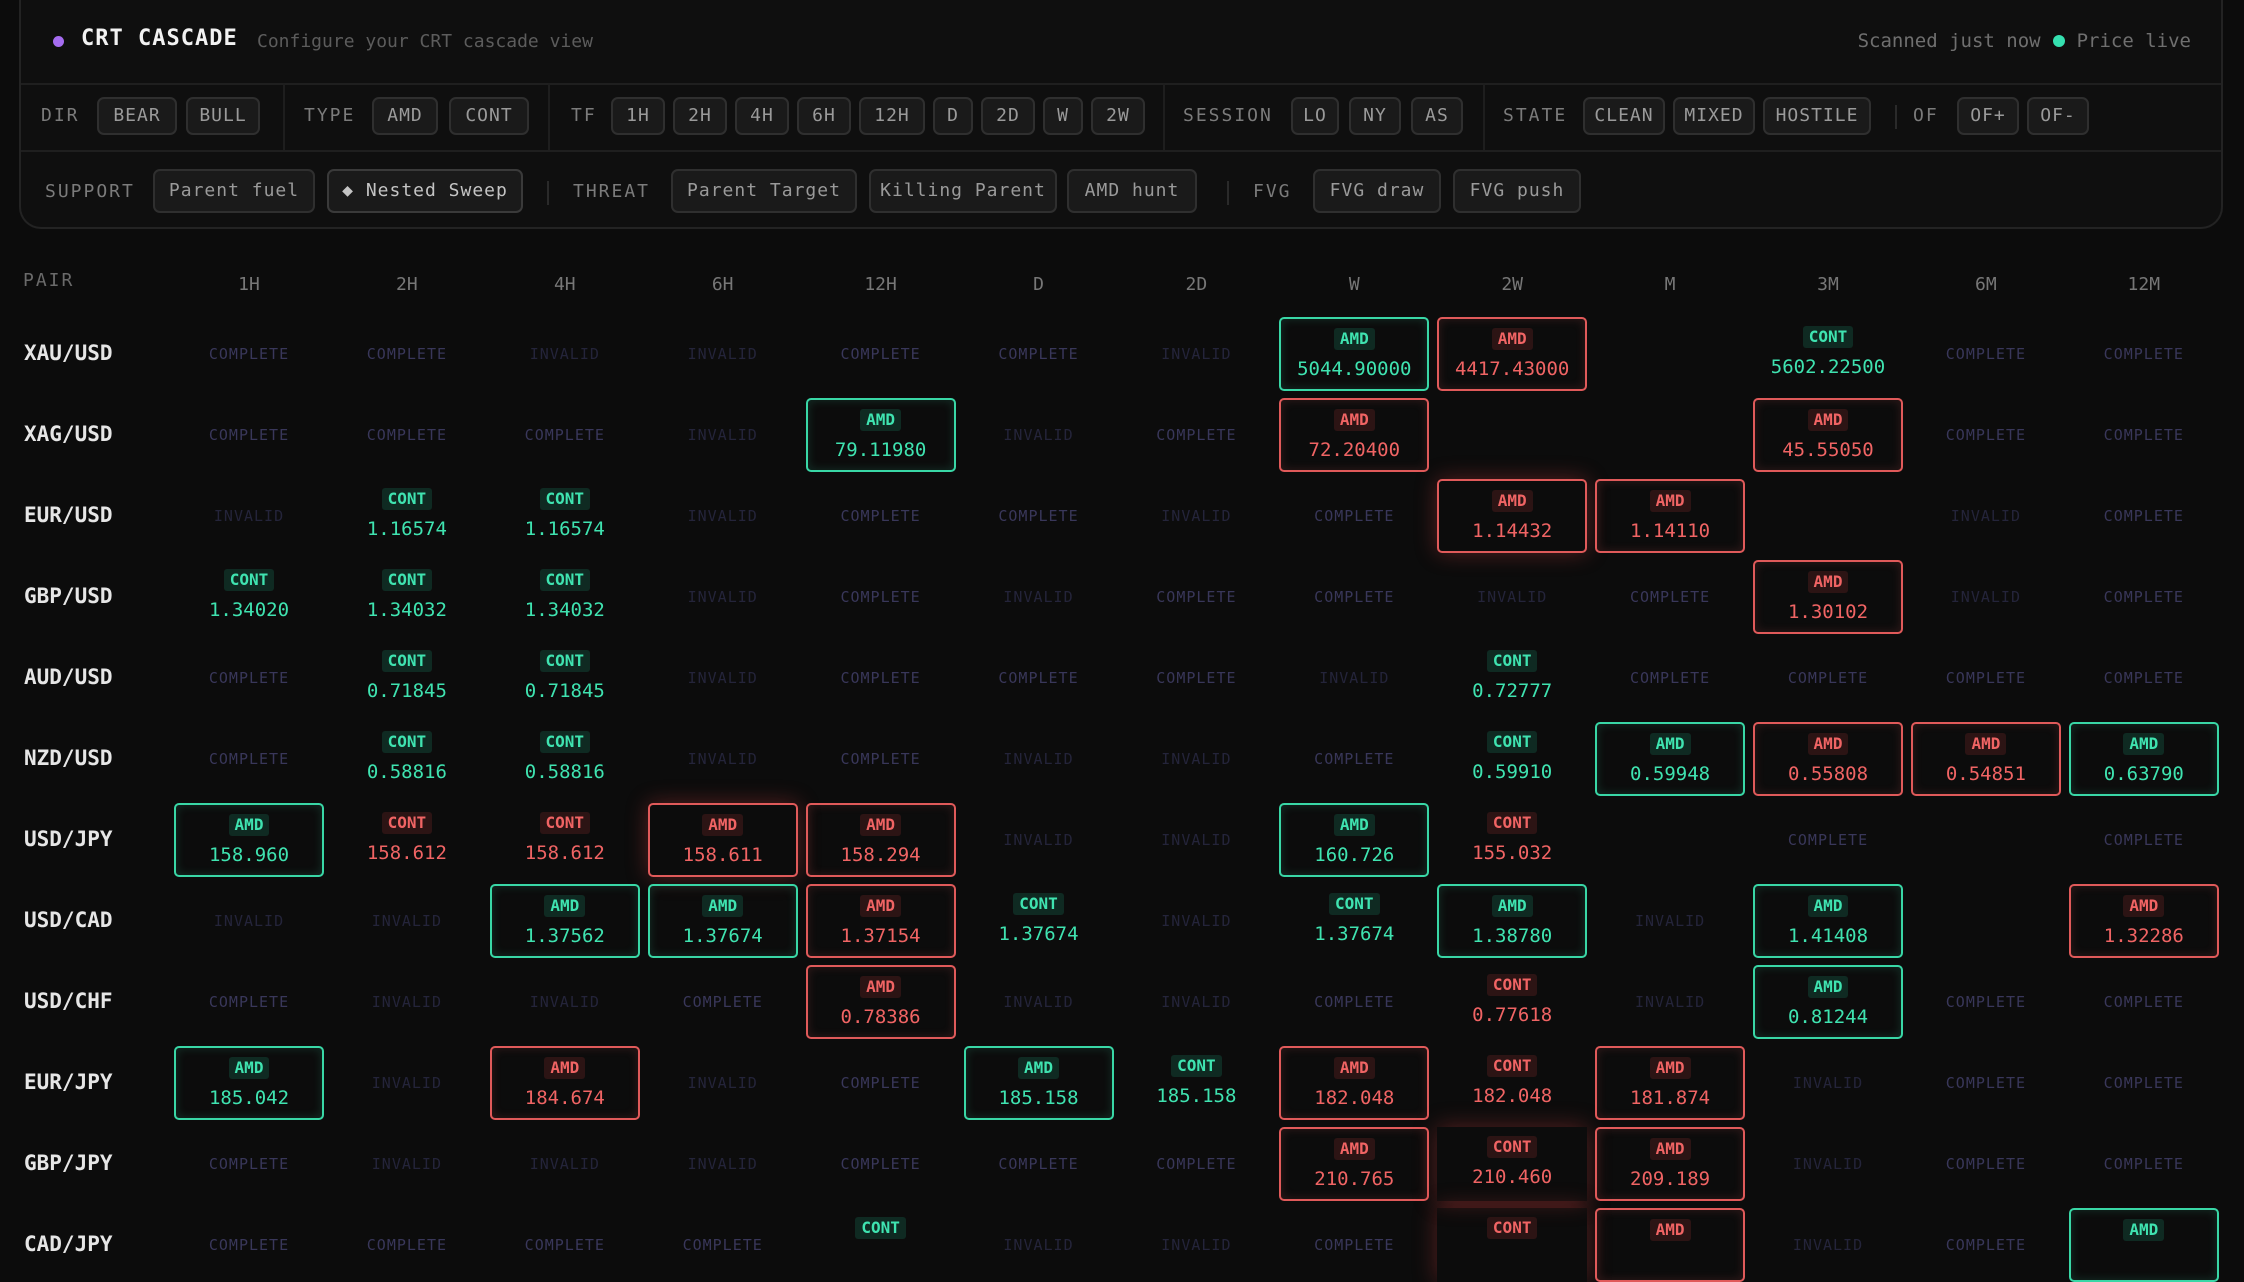 The width and height of the screenshot is (2244, 1282). I want to click on signal-cell: CONT 182.048, so click(1512, 1083).